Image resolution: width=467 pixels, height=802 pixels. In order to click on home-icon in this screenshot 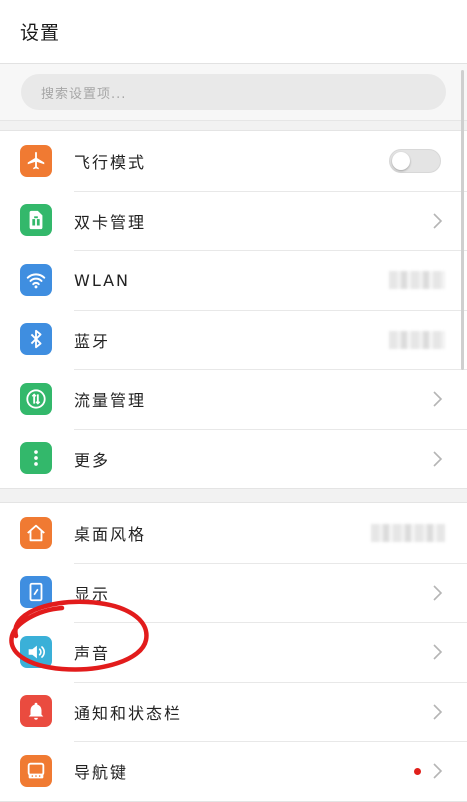, I will do `click(36, 532)`.